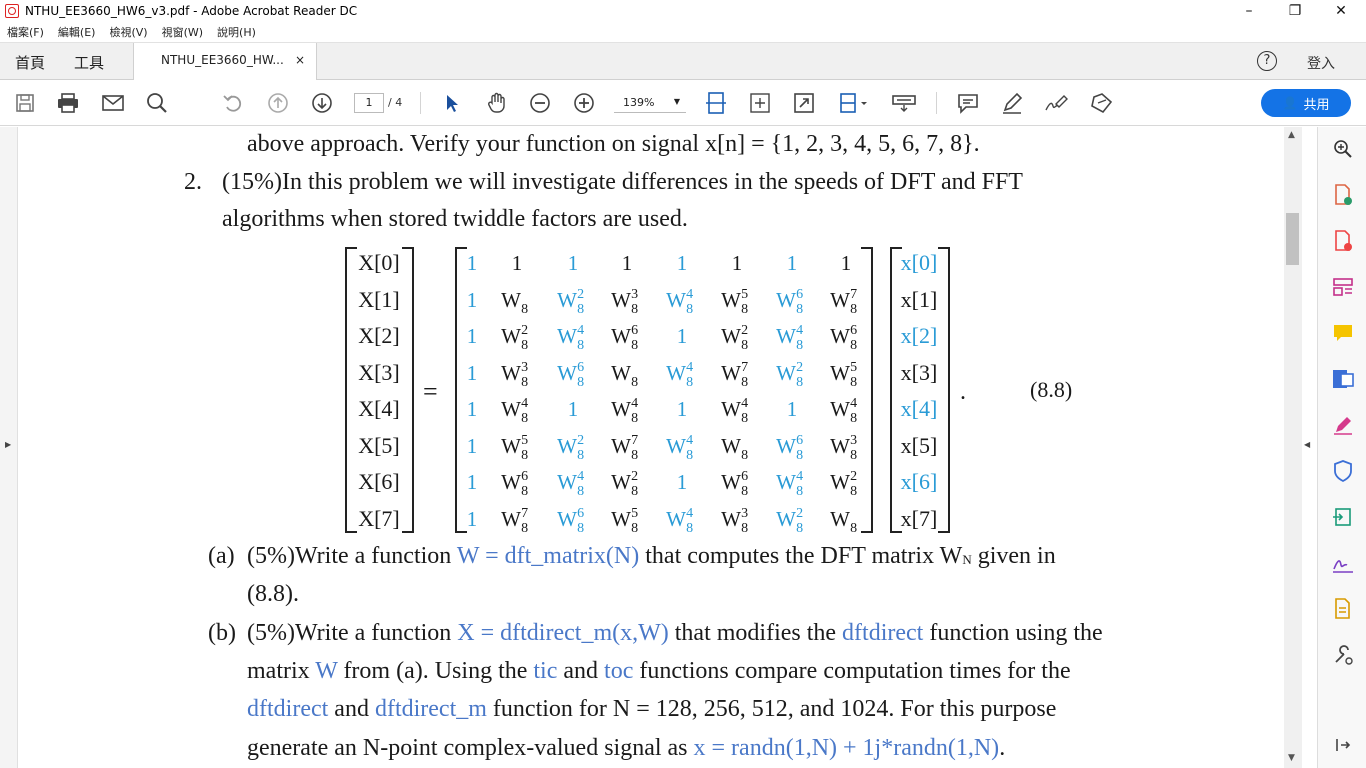 The width and height of the screenshot is (1366, 768). I want to click on tab-document: NTHU_EE3660_HW... ×, so click(225, 62).